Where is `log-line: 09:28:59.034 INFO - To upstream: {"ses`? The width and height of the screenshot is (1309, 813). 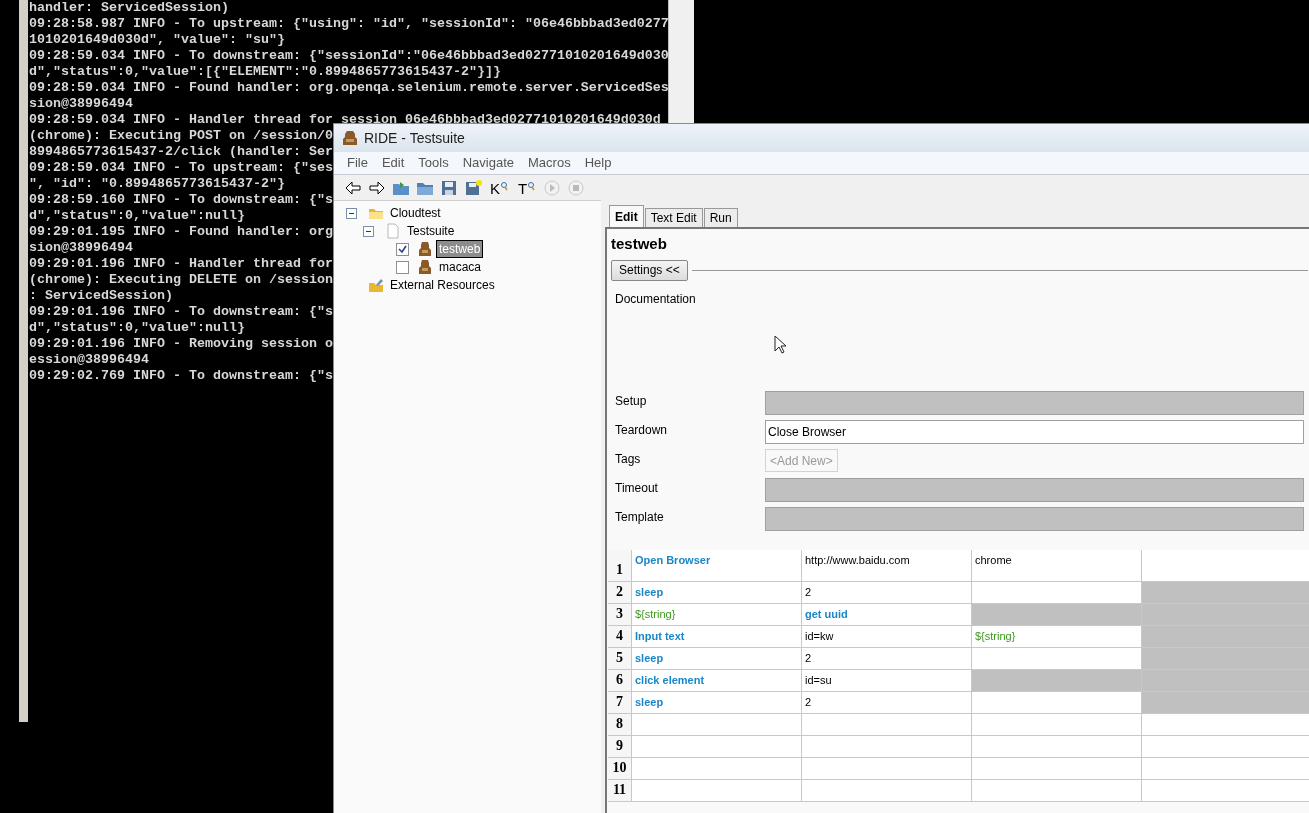 log-line: 09:28:59.034 INFO - To upstream: {"ses is located at coordinates (181, 168).